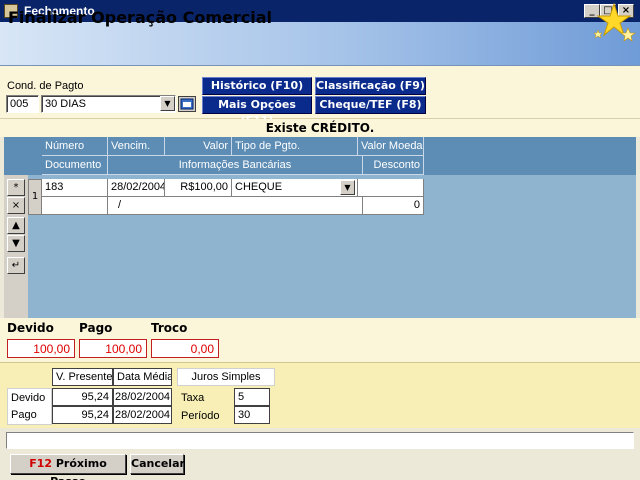 The image size is (640, 480). I want to click on col-tipo-pgto: Tipo de Pgto., so click(295, 146).